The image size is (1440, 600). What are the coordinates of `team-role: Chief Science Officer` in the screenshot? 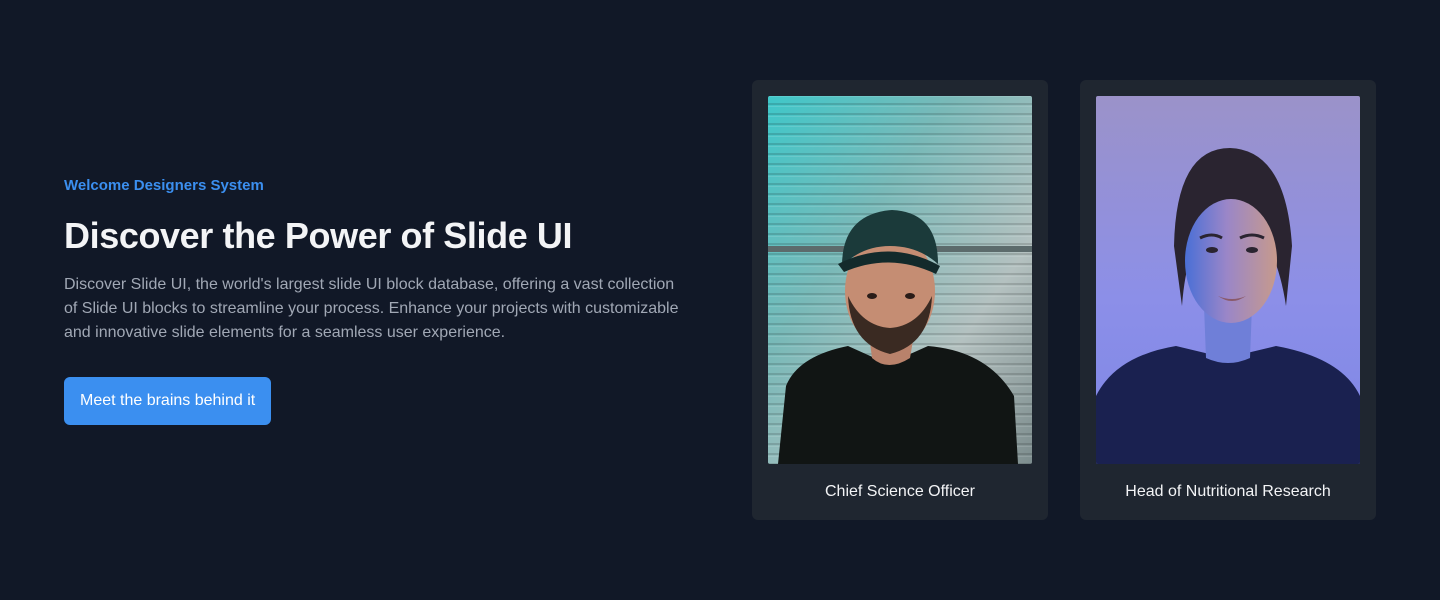 It's located at (900, 491).